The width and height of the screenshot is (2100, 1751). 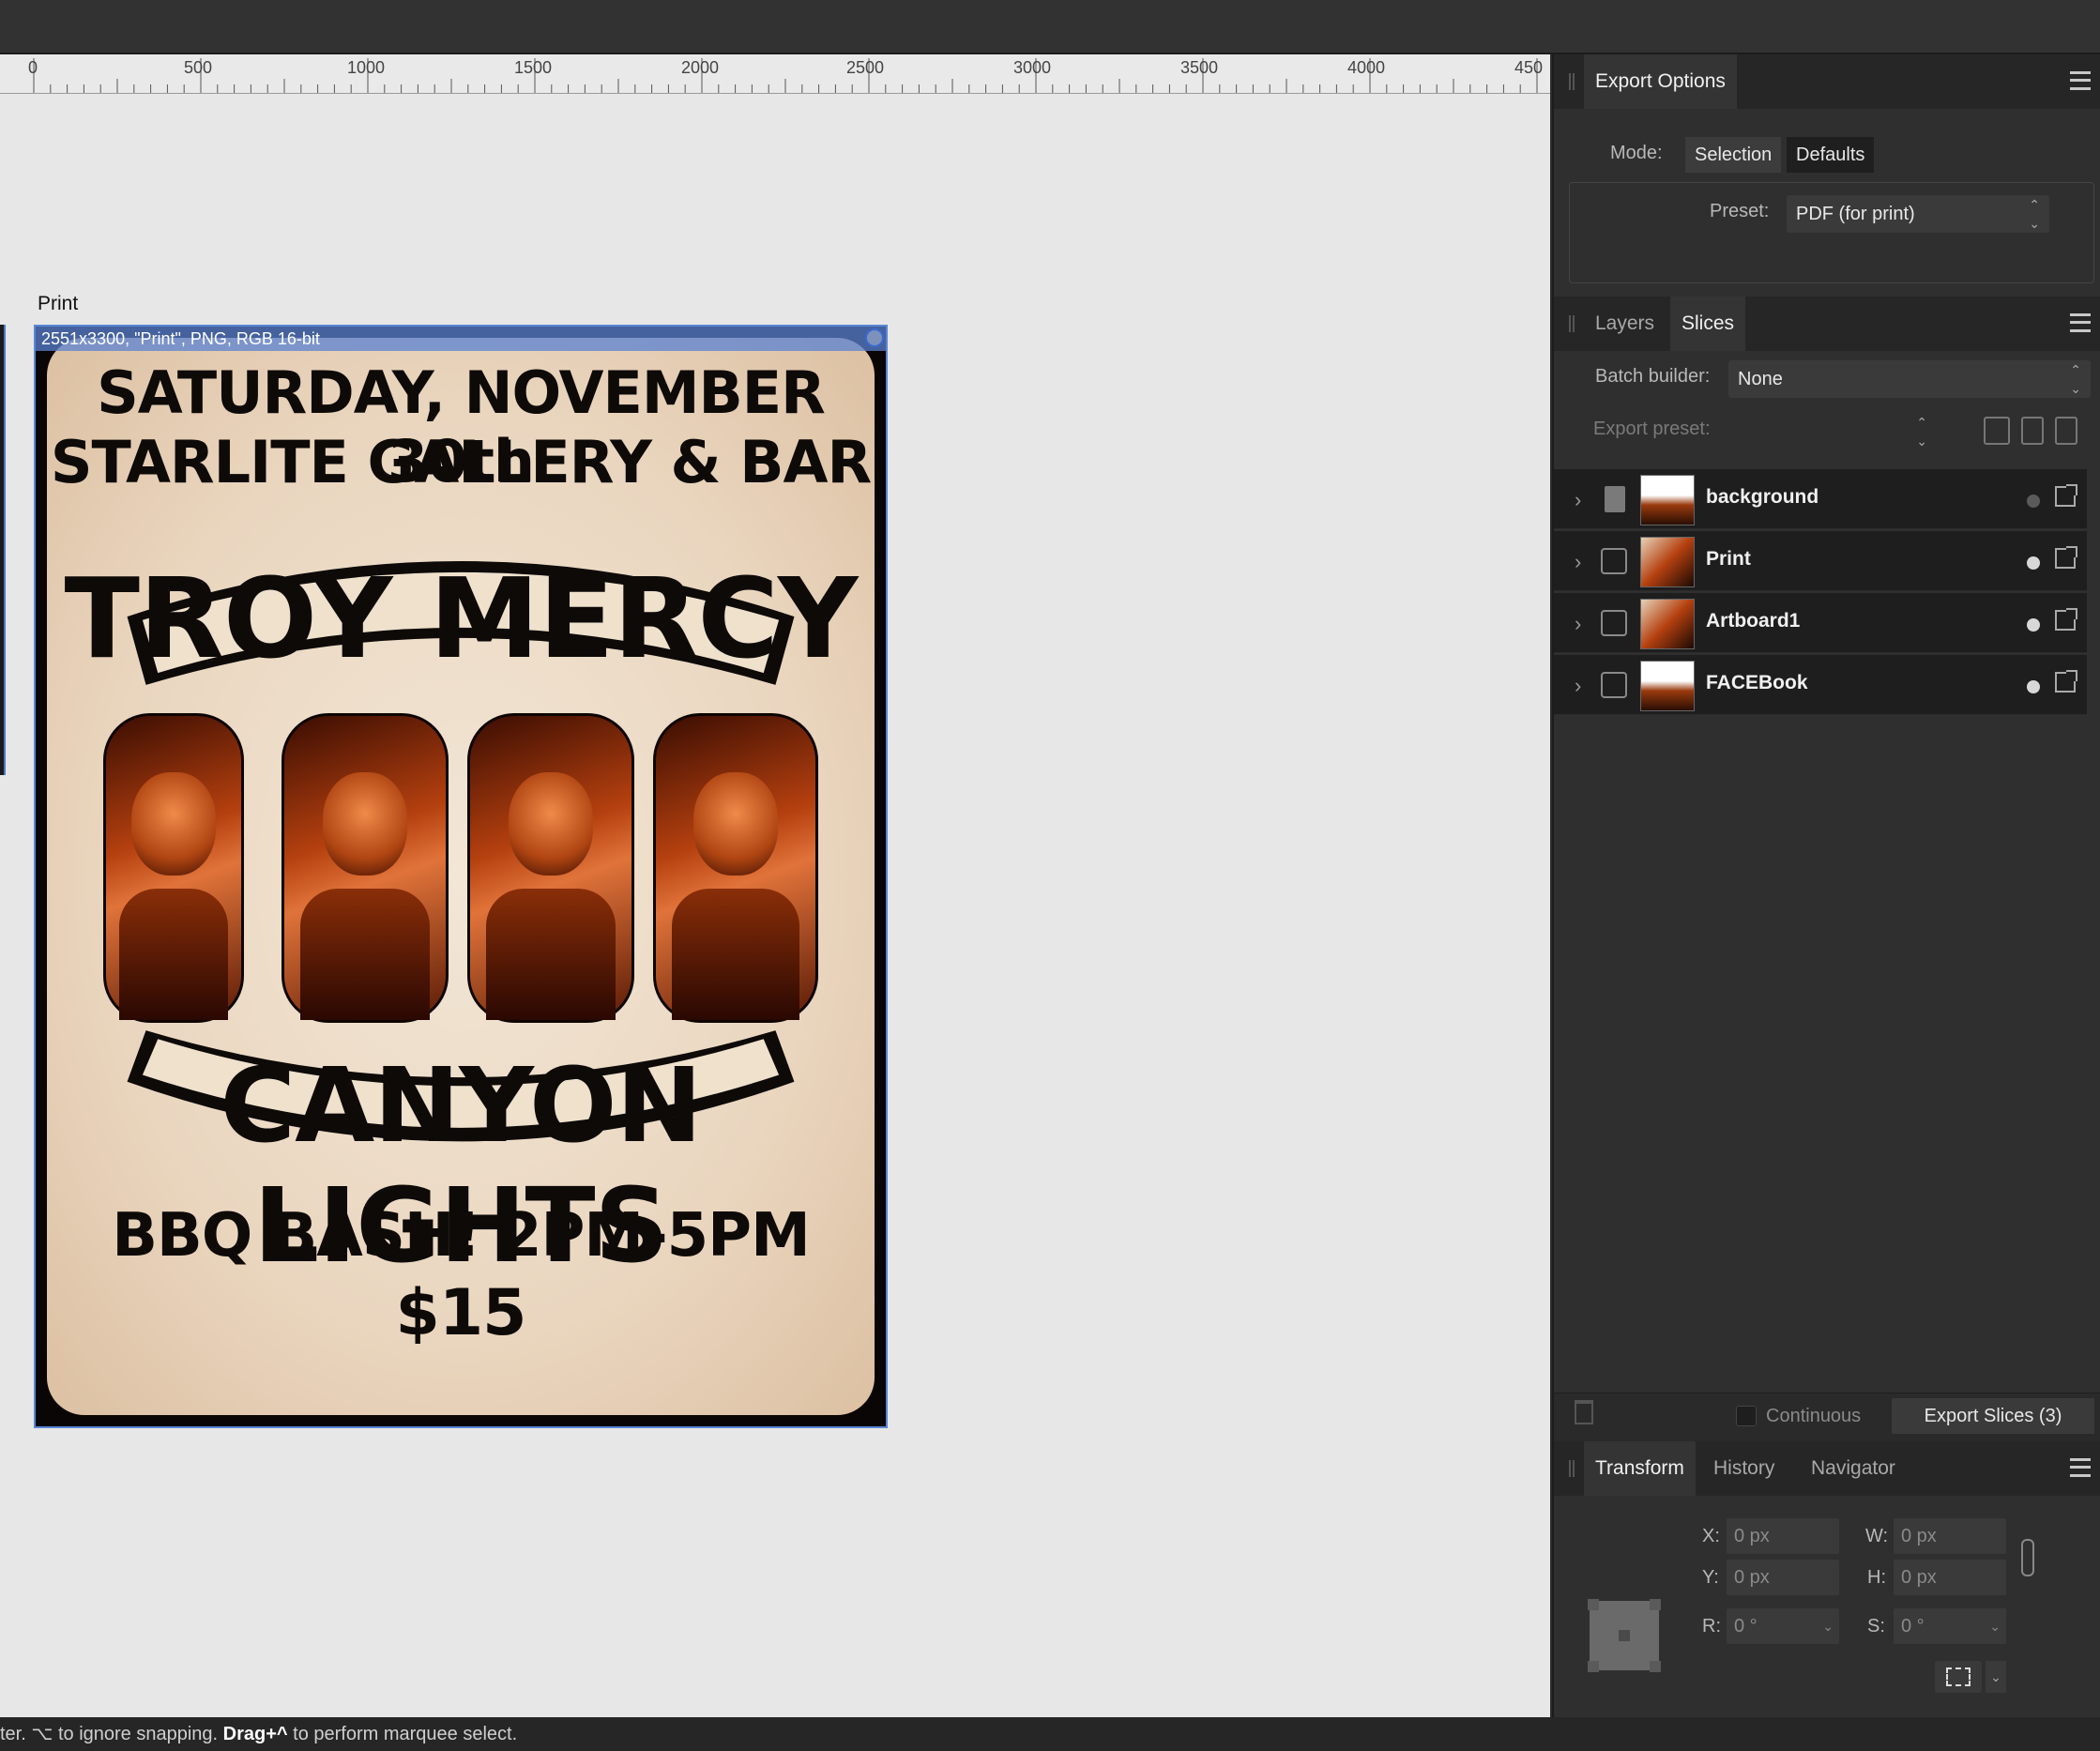 What do you see at coordinates (1827, 82) in the screenshot?
I see `export-options-tabbar: Export Options` at bounding box center [1827, 82].